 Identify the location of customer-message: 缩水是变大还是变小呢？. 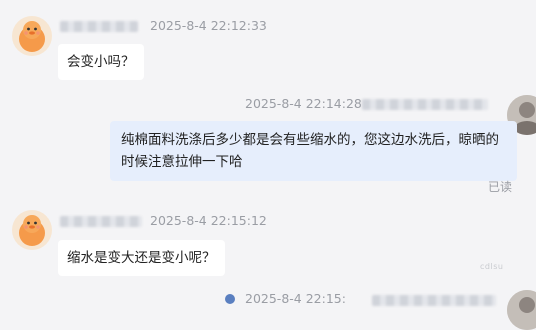
(141, 258).